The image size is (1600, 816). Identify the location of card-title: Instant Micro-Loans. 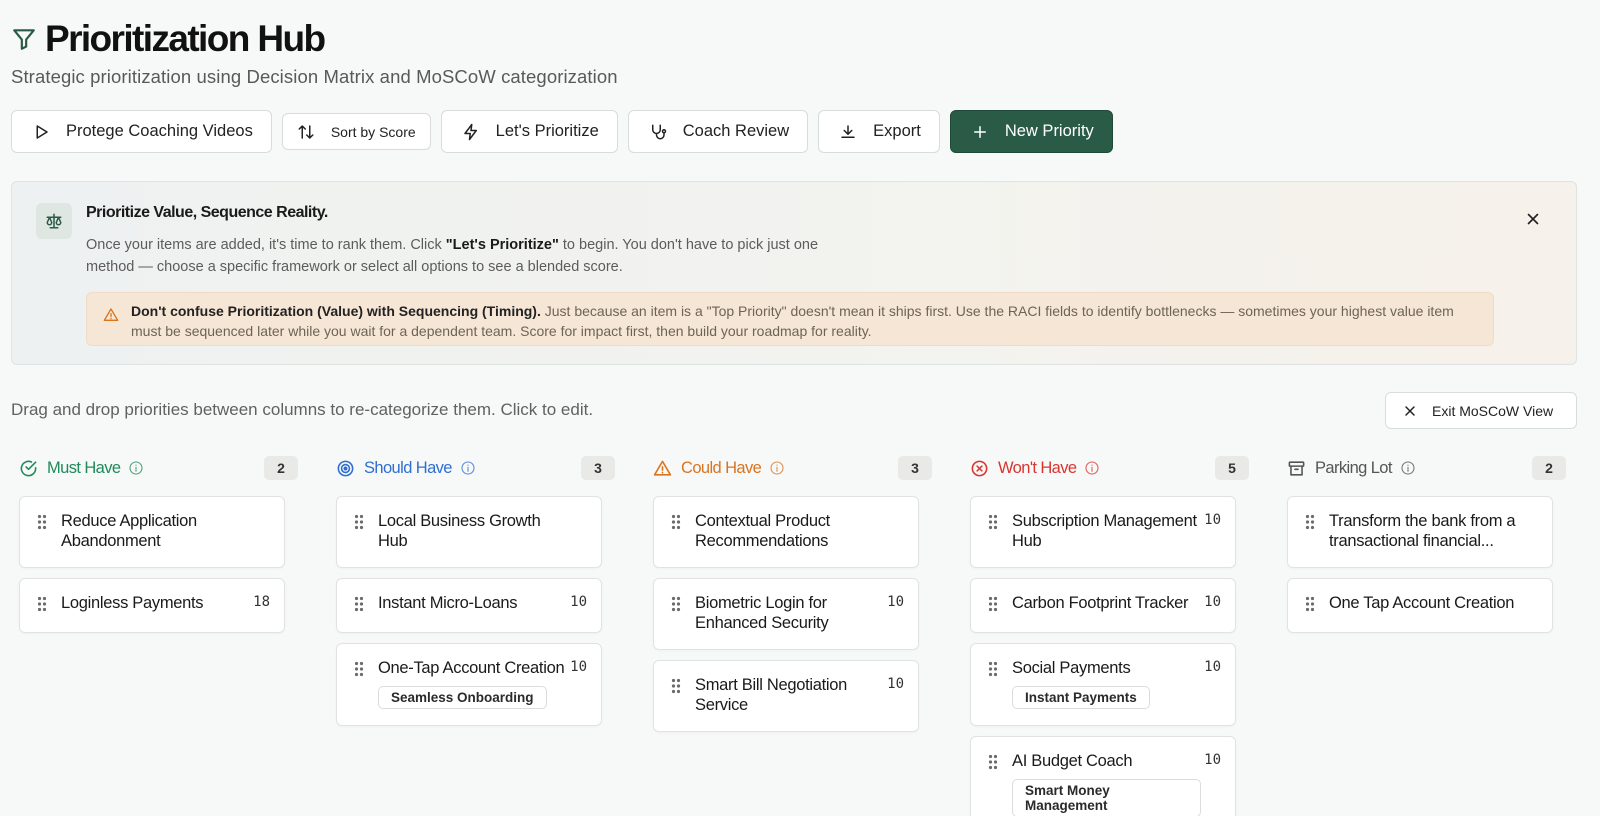
(448, 603).